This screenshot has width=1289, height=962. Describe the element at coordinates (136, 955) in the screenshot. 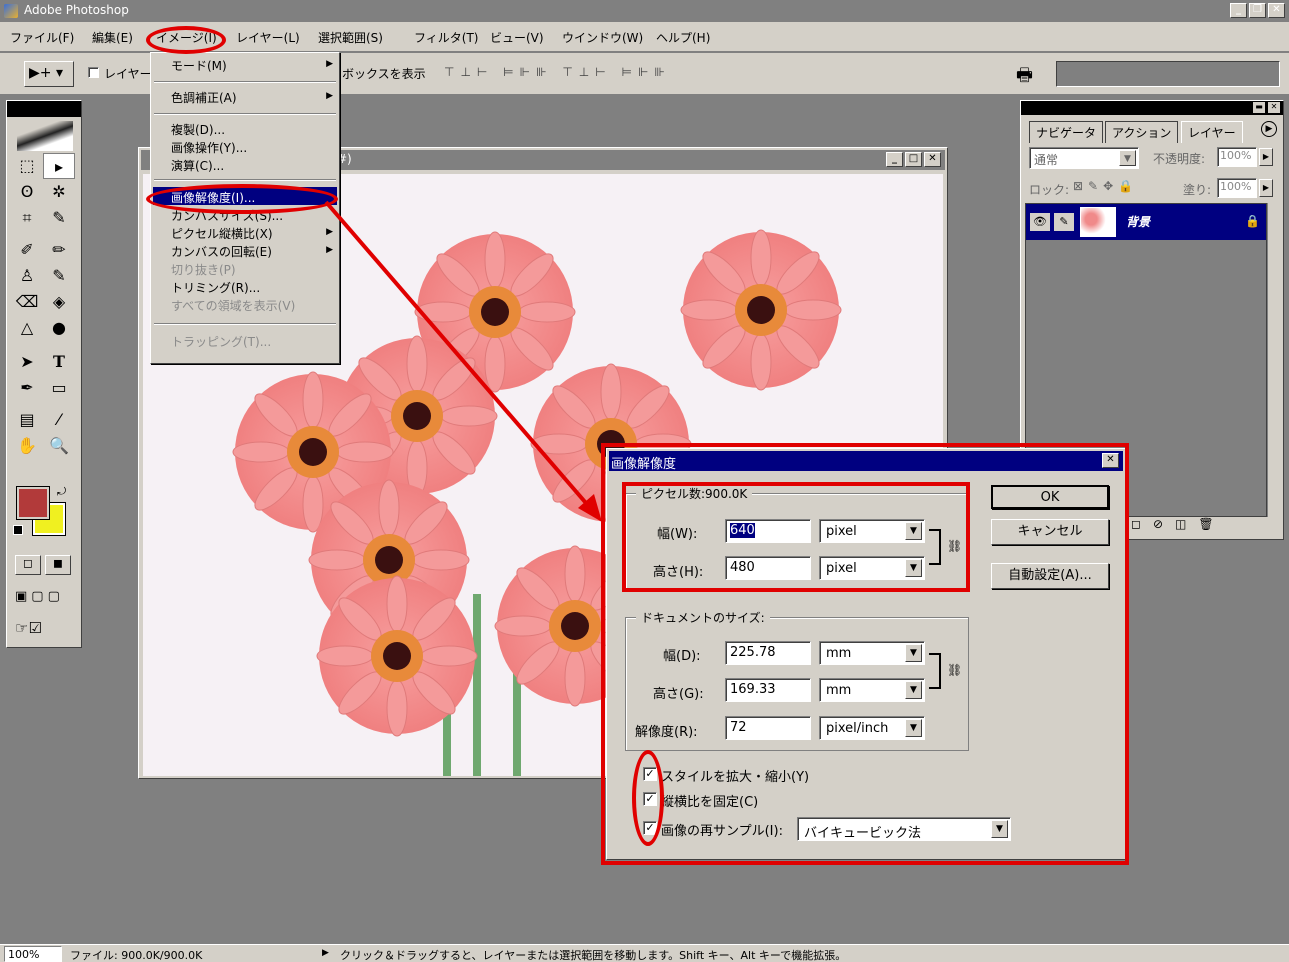

I see `file-info: ファイル: 900.0K/900.0K` at that location.